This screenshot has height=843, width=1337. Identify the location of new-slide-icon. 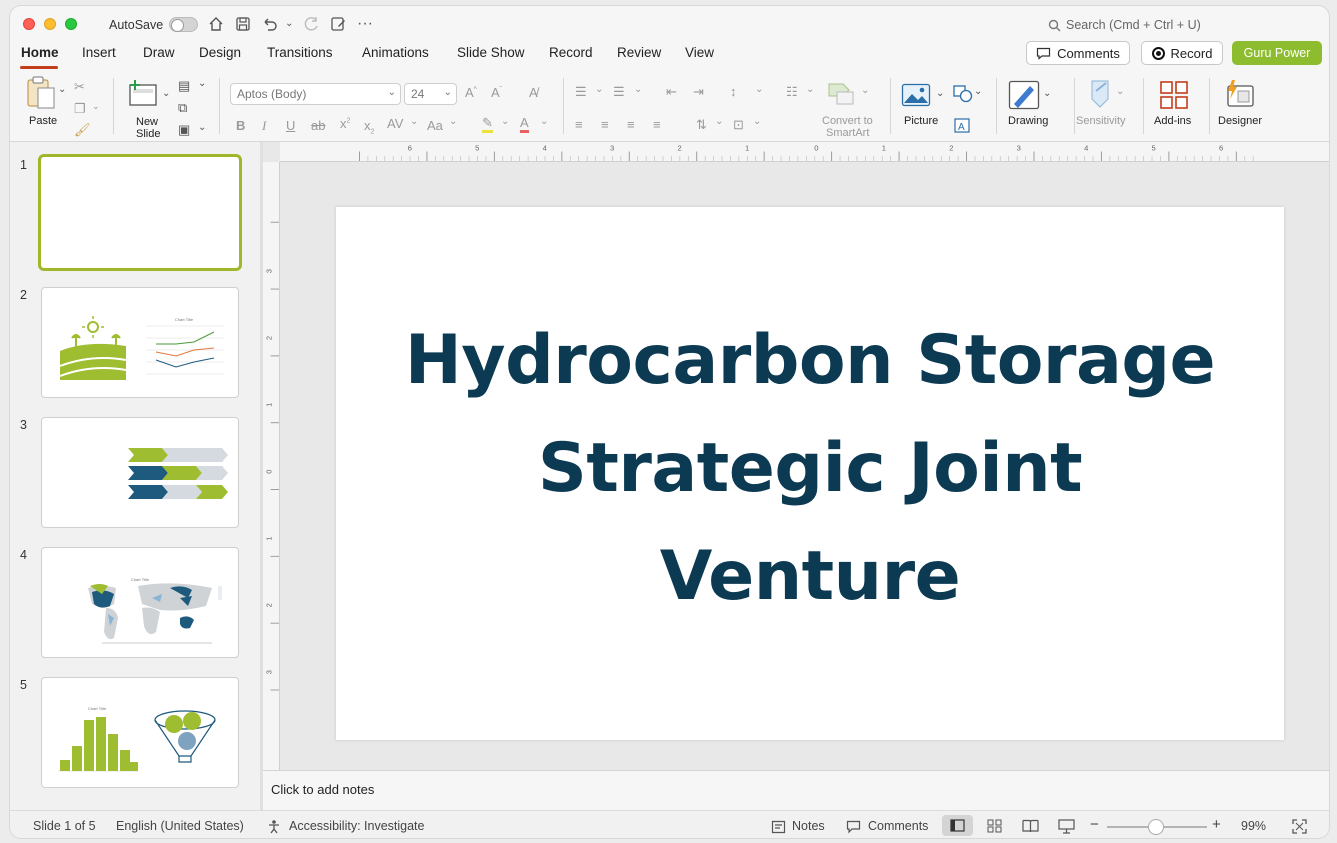
(143, 94).